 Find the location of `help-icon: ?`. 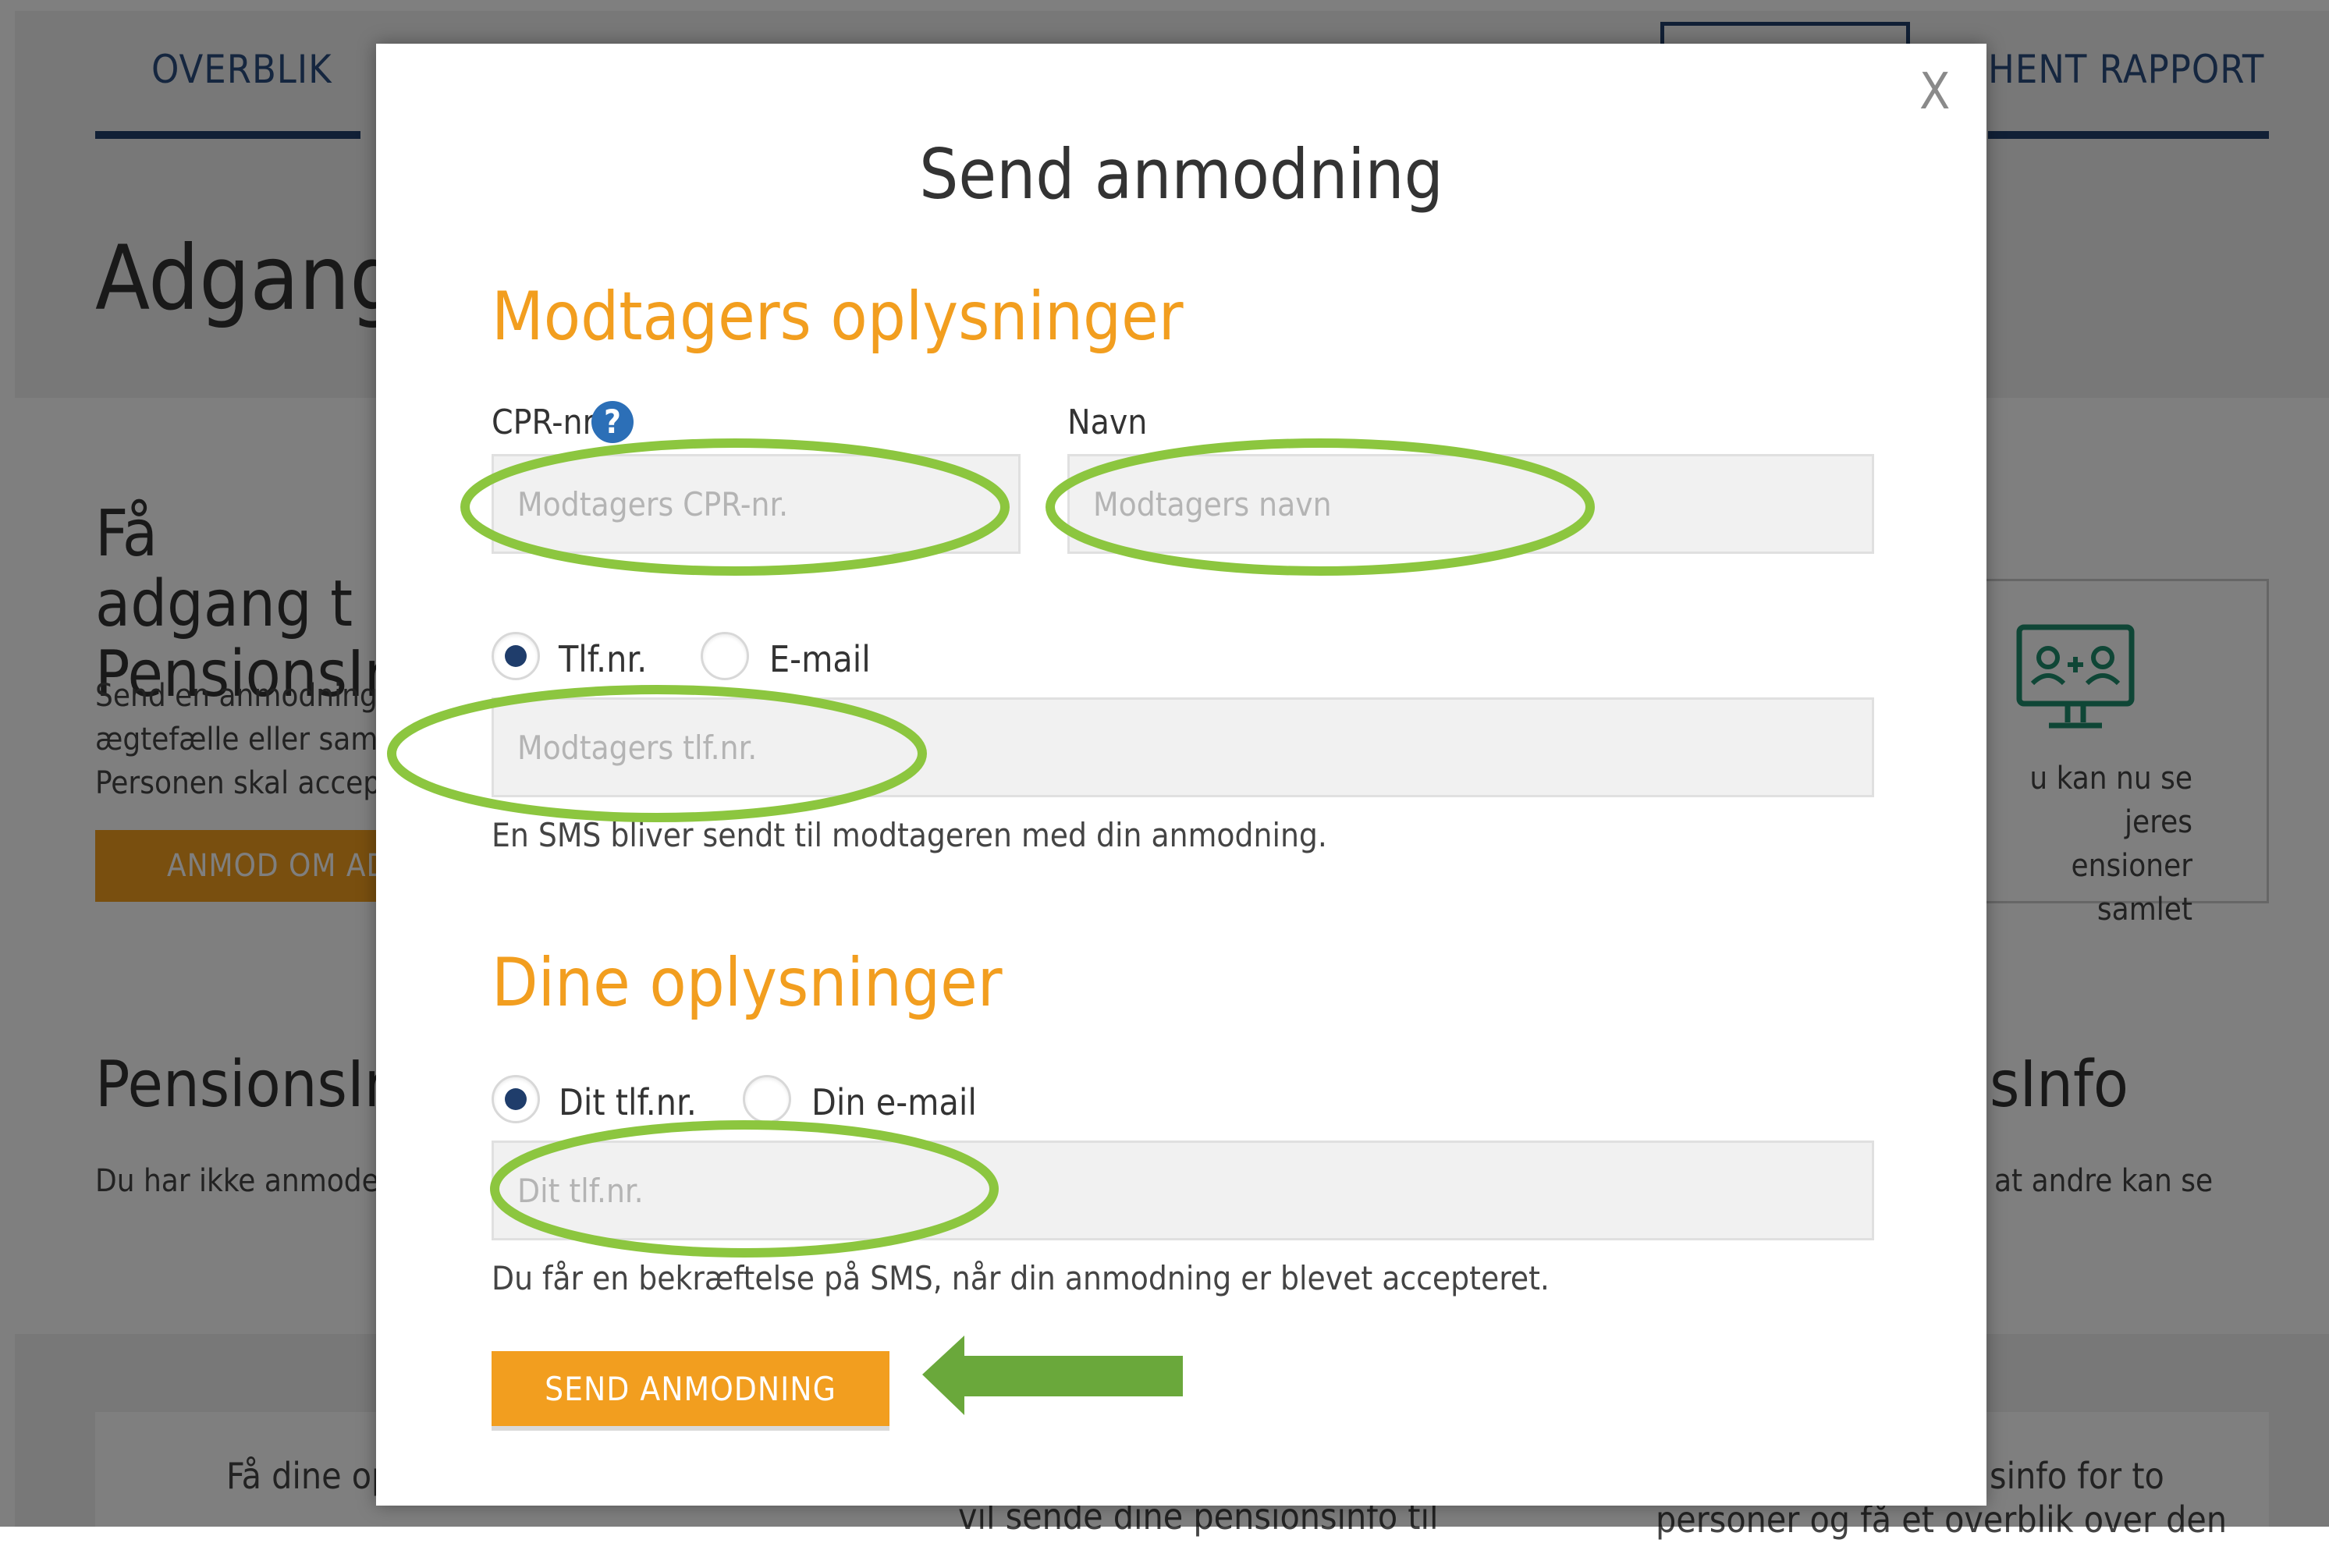

help-icon: ? is located at coordinates (612, 422).